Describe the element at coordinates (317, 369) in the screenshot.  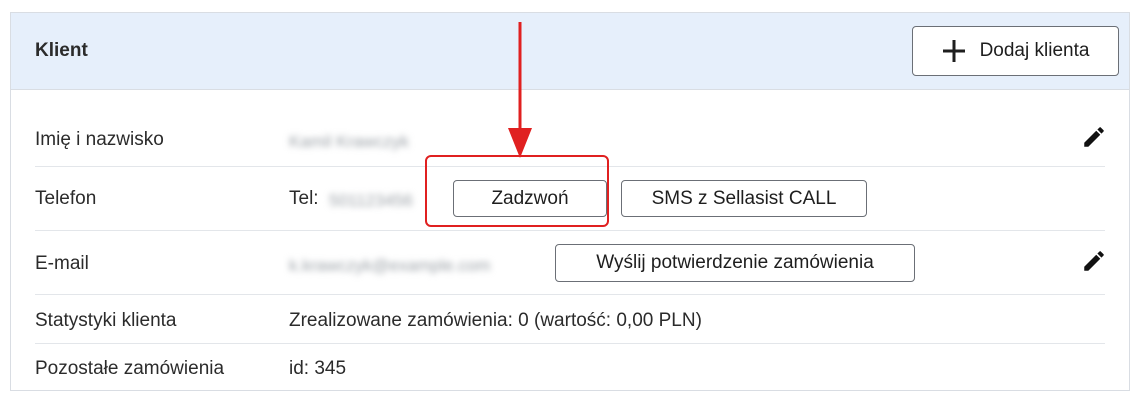
I see `other-orders-value: id: 345` at that location.